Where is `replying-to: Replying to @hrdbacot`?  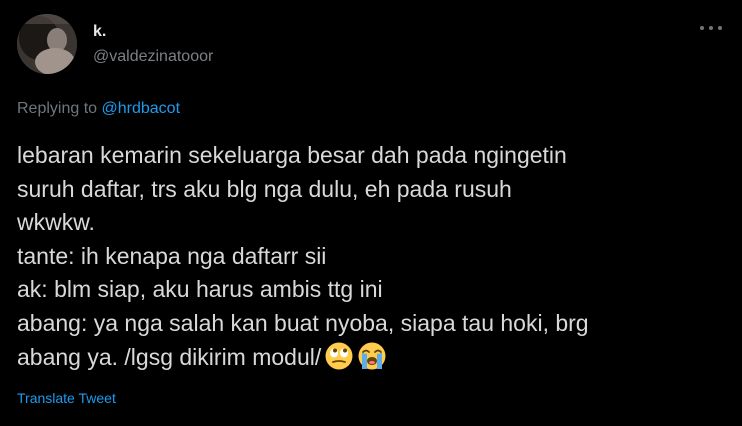 replying-to: Replying to @hrdbacot is located at coordinates (98, 109).